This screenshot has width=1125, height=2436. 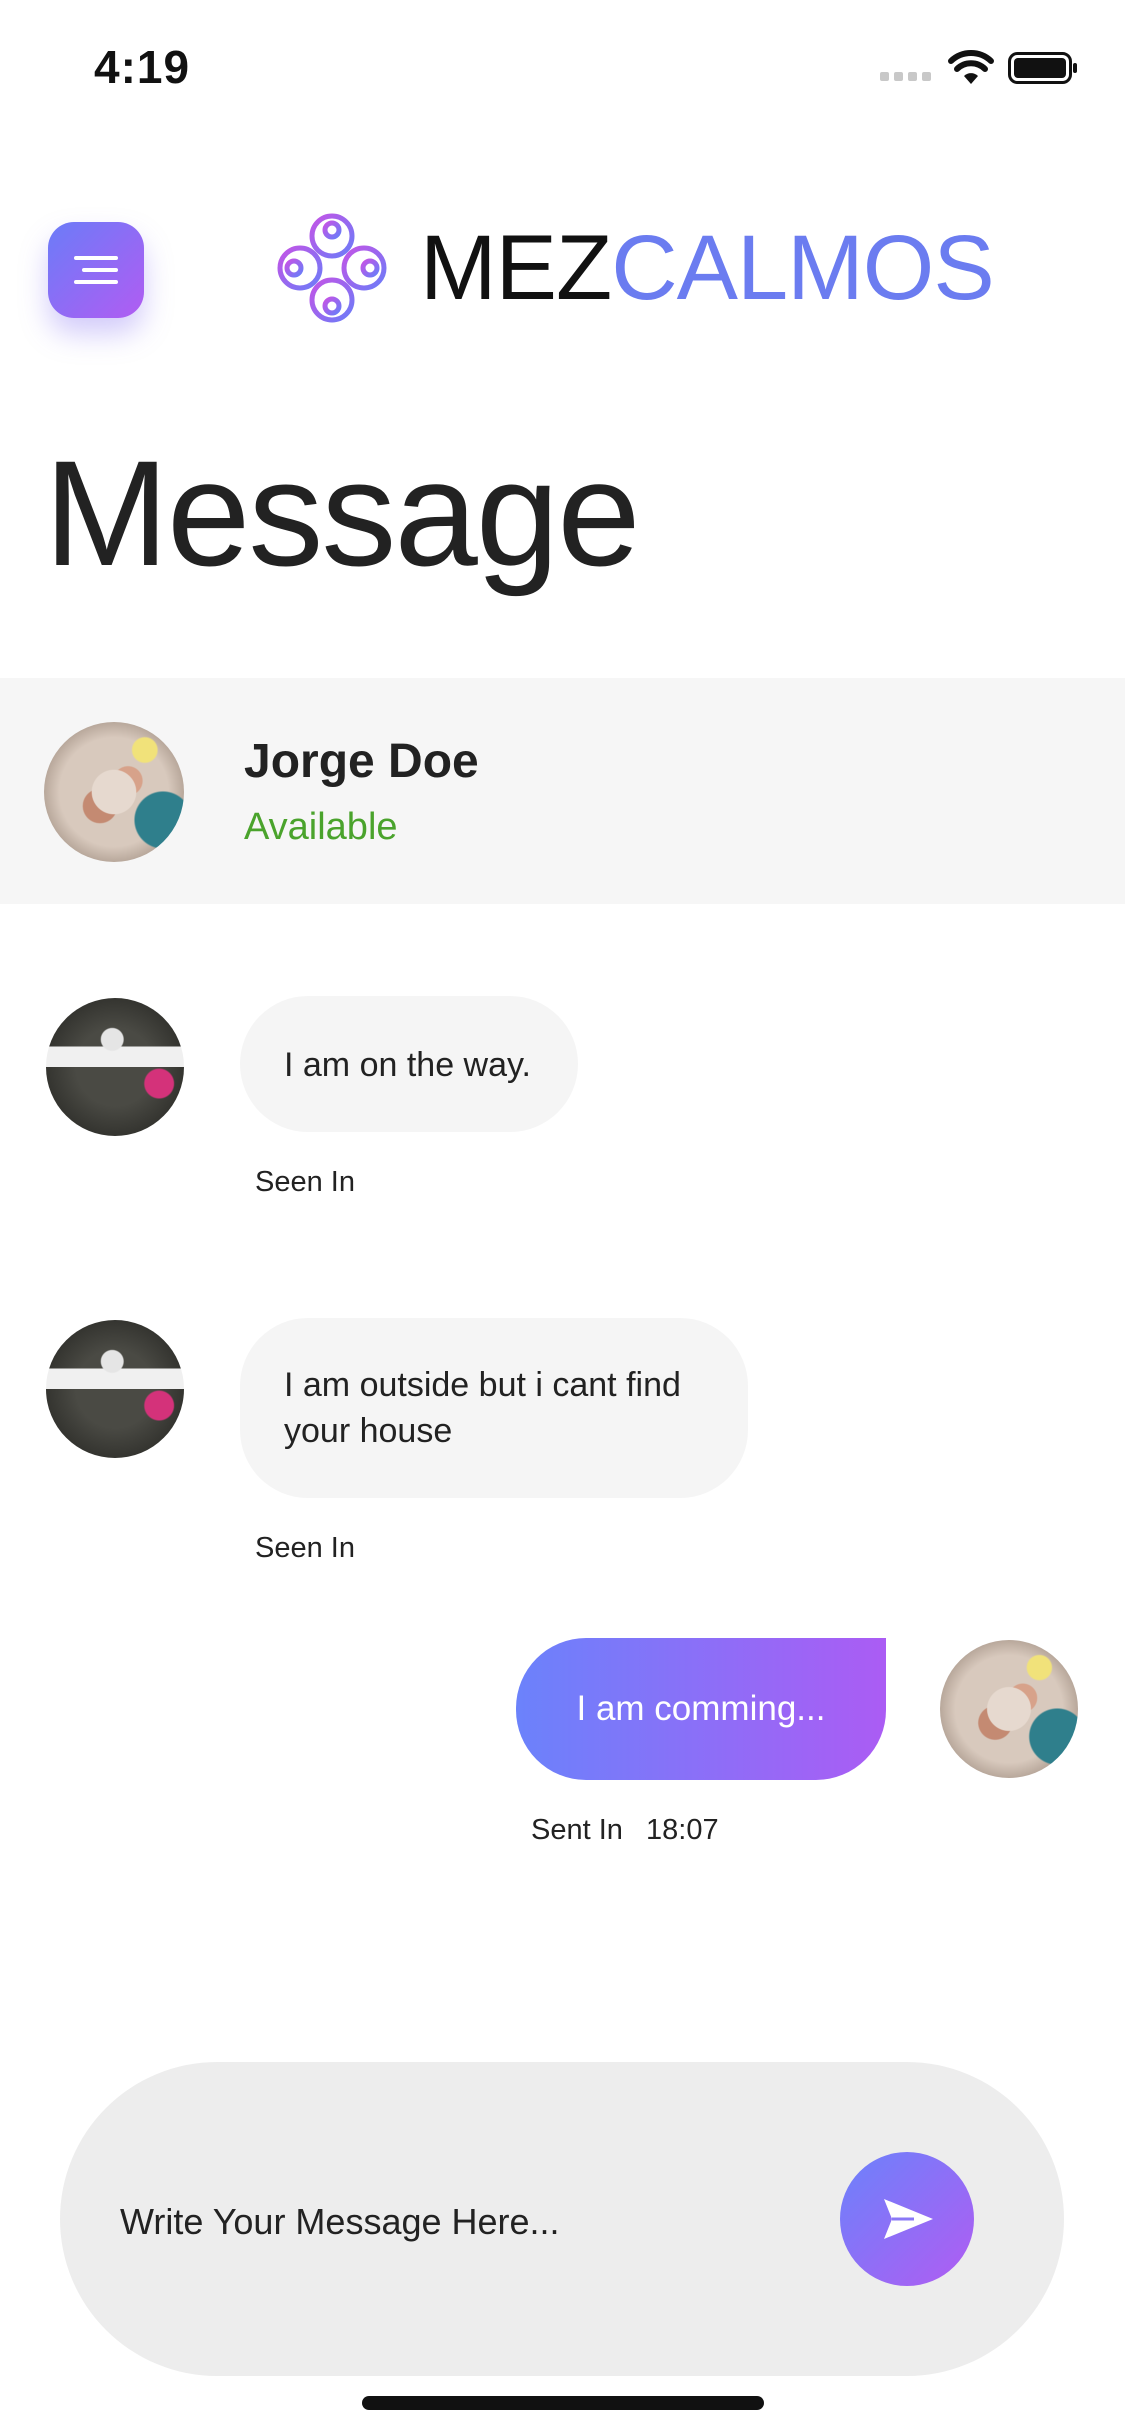 What do you see at coordinates (114, 792) in the screenshot?
I see `contact-avatar` at bounding box center [114, 792].